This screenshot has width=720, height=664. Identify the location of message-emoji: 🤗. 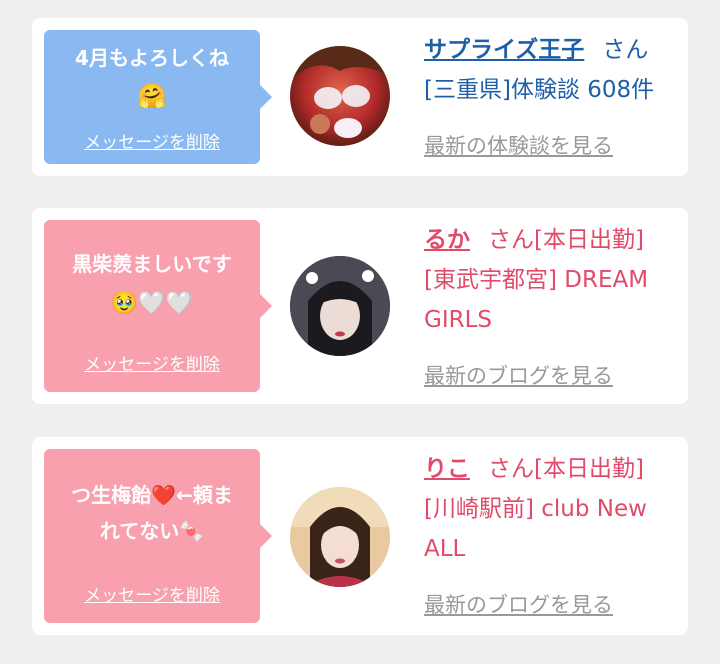
(152, 96).